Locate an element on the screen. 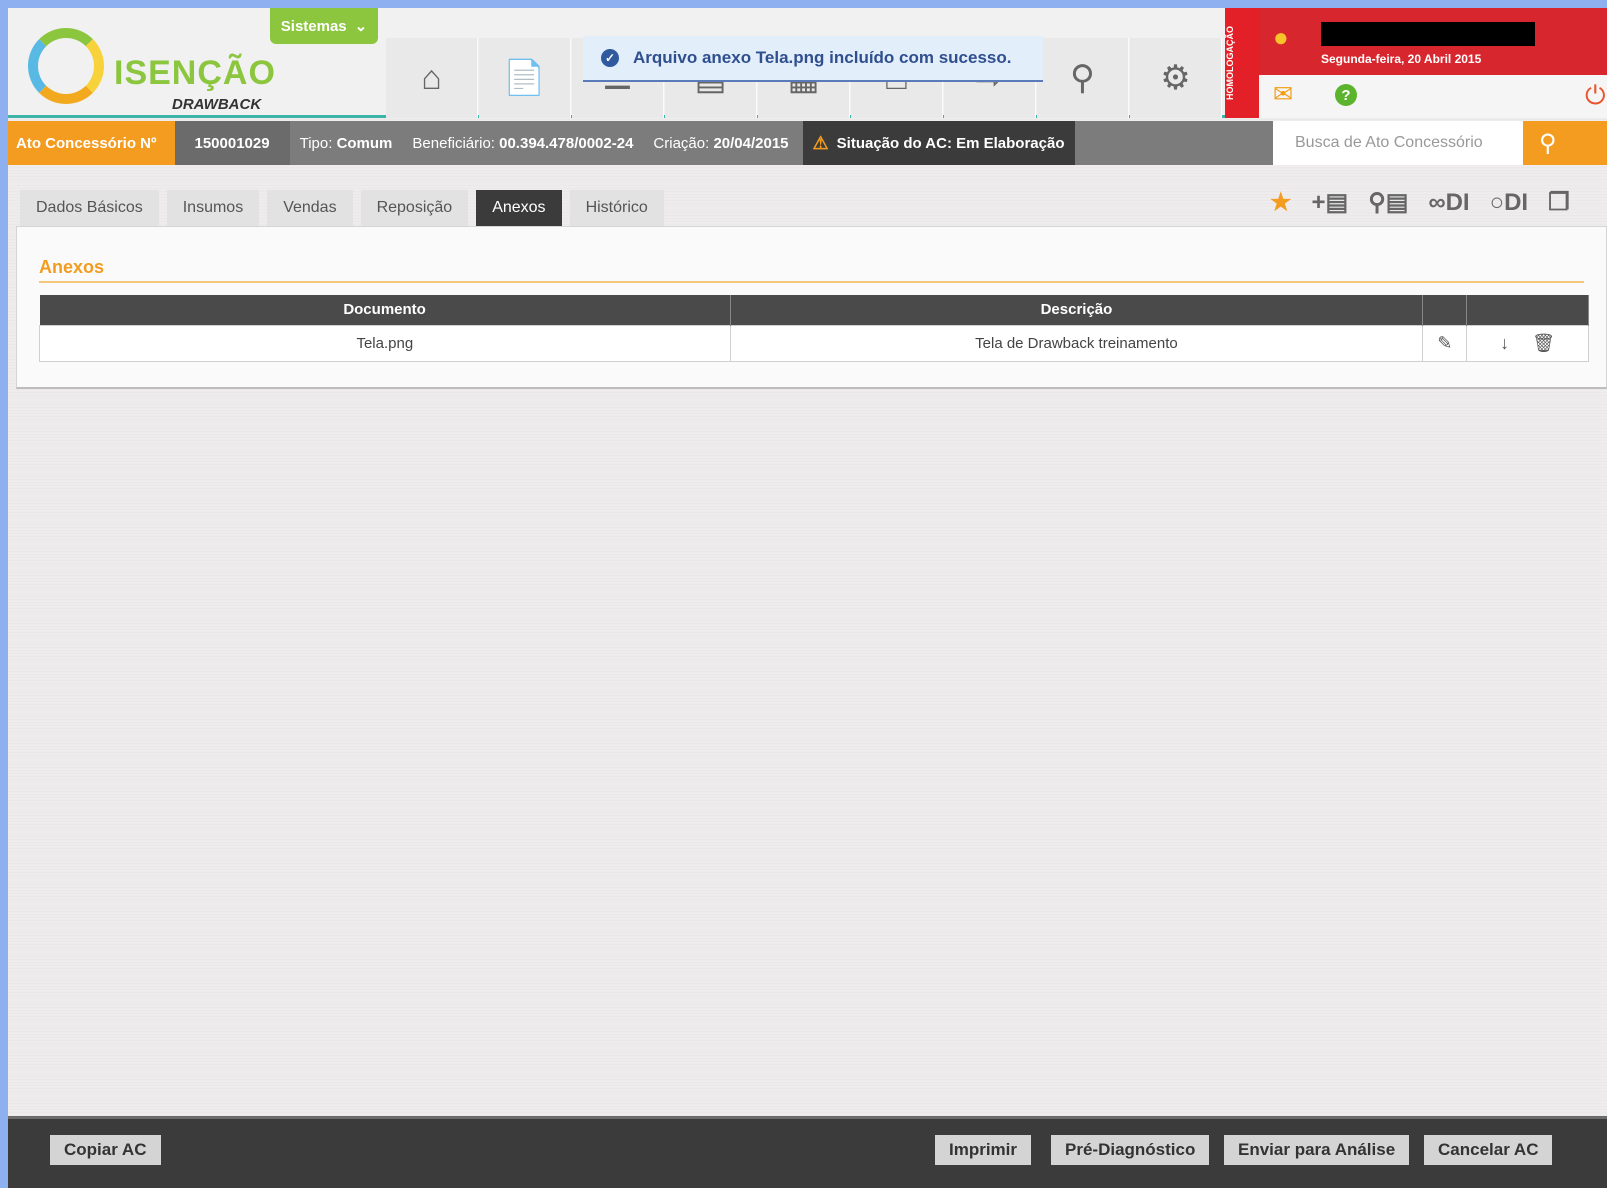  logo-name: ISENÇÃO is located at coordinates (195, 73).